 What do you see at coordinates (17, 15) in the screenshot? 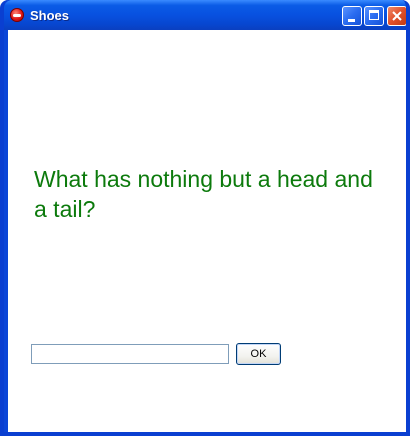
I see `shoes-logo-icon` at bounding box center [17, 15].